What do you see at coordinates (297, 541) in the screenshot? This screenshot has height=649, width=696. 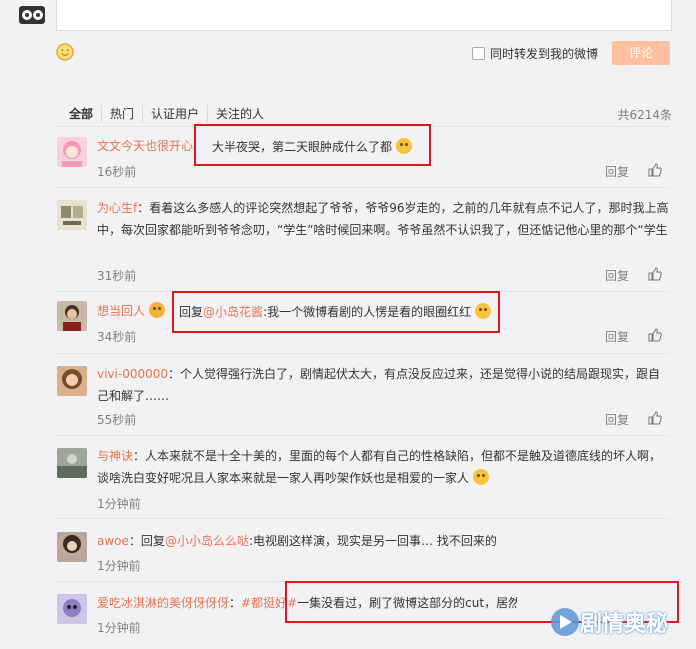 I see `comment-text: awoe：回复@小小岛么么哒:电视剧这样演，现实是另一回事… 找不回来的` at bounding box center [297, 541].